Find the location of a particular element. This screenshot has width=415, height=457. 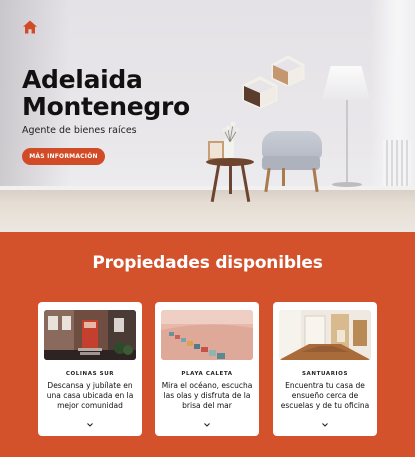

card-label: COLINAS SUR is located at coordinates (90, 374).